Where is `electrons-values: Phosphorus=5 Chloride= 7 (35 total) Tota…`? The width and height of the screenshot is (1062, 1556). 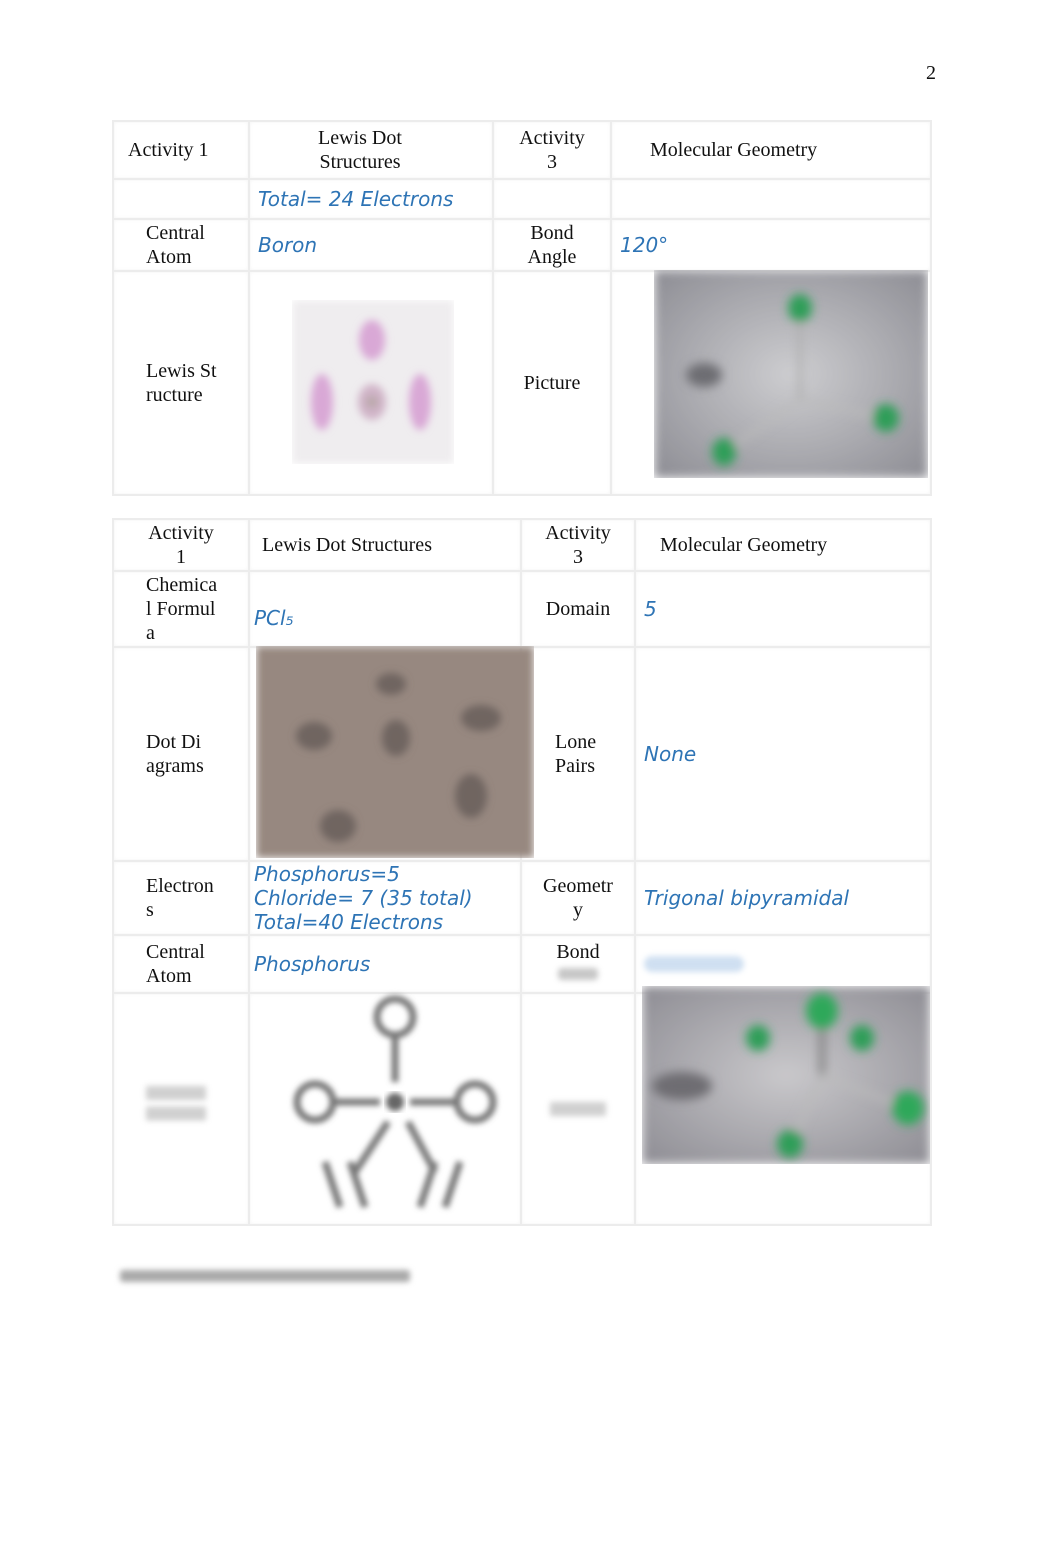 electrons-values: Phosphorus=5 Chloride= 7 (35 total) Tota… is located at coordinates (385, 898).